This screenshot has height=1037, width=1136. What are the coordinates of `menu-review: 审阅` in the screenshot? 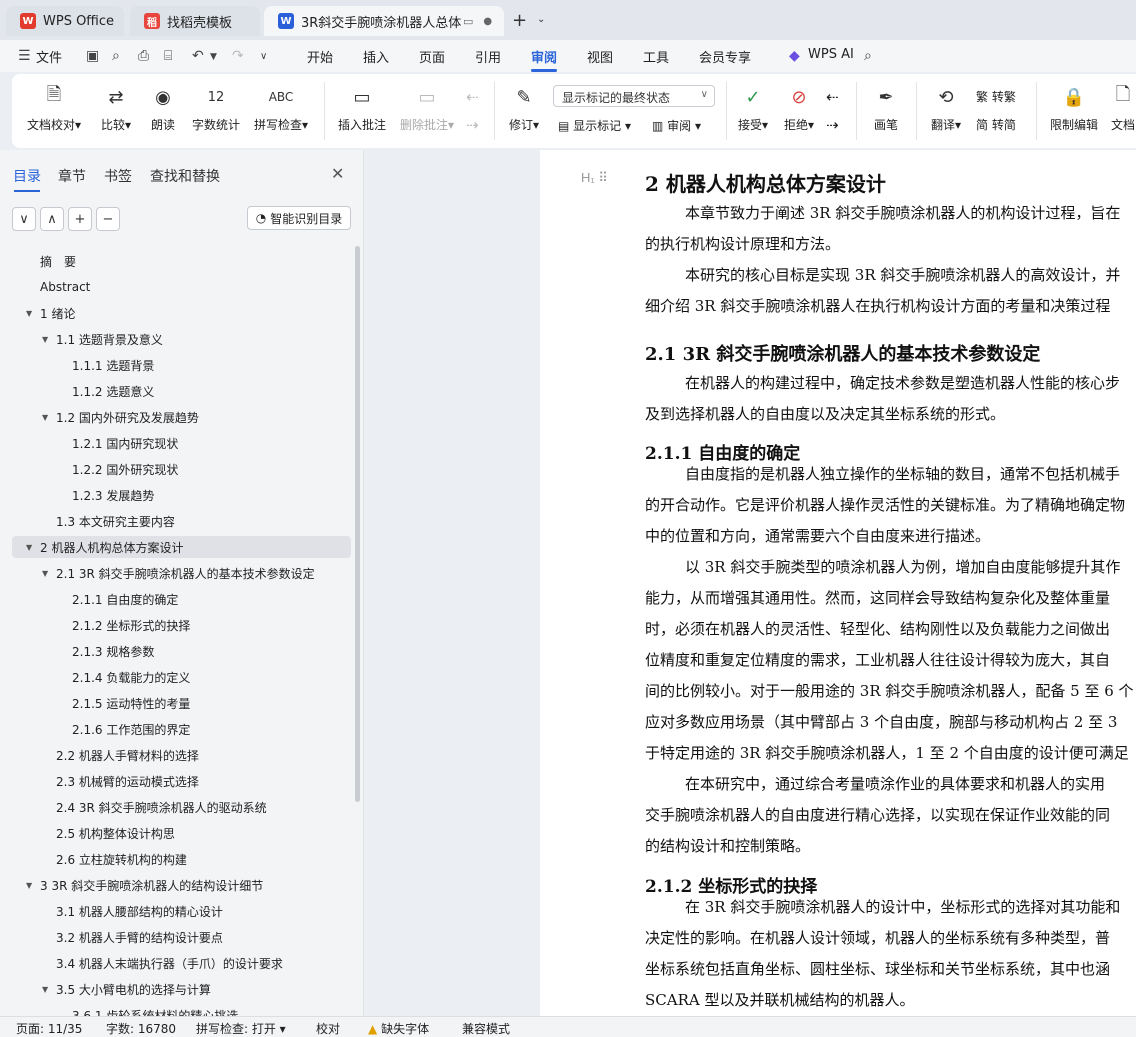 It's located at (544, 56).